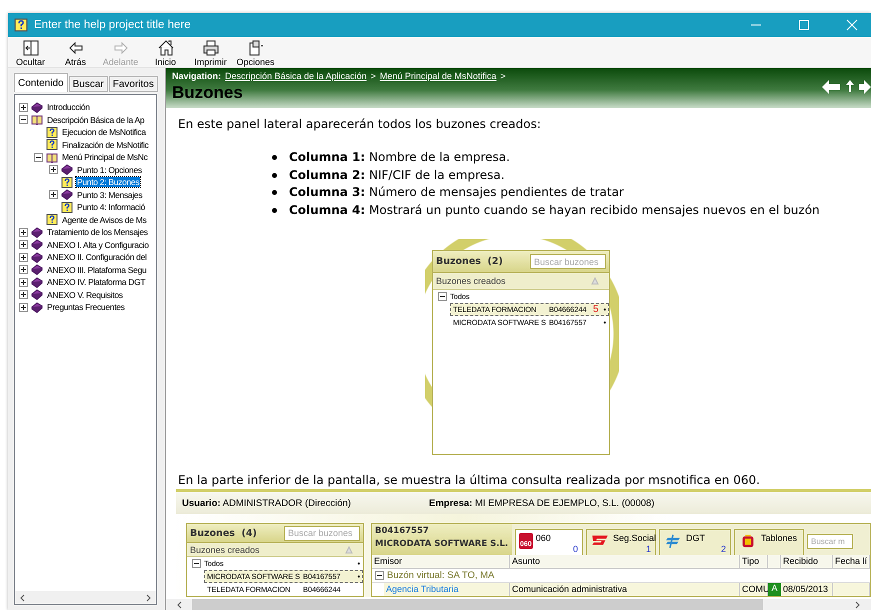  I want to click on tree-item: Ejecucion de MsNotifica, so click(104, 132).